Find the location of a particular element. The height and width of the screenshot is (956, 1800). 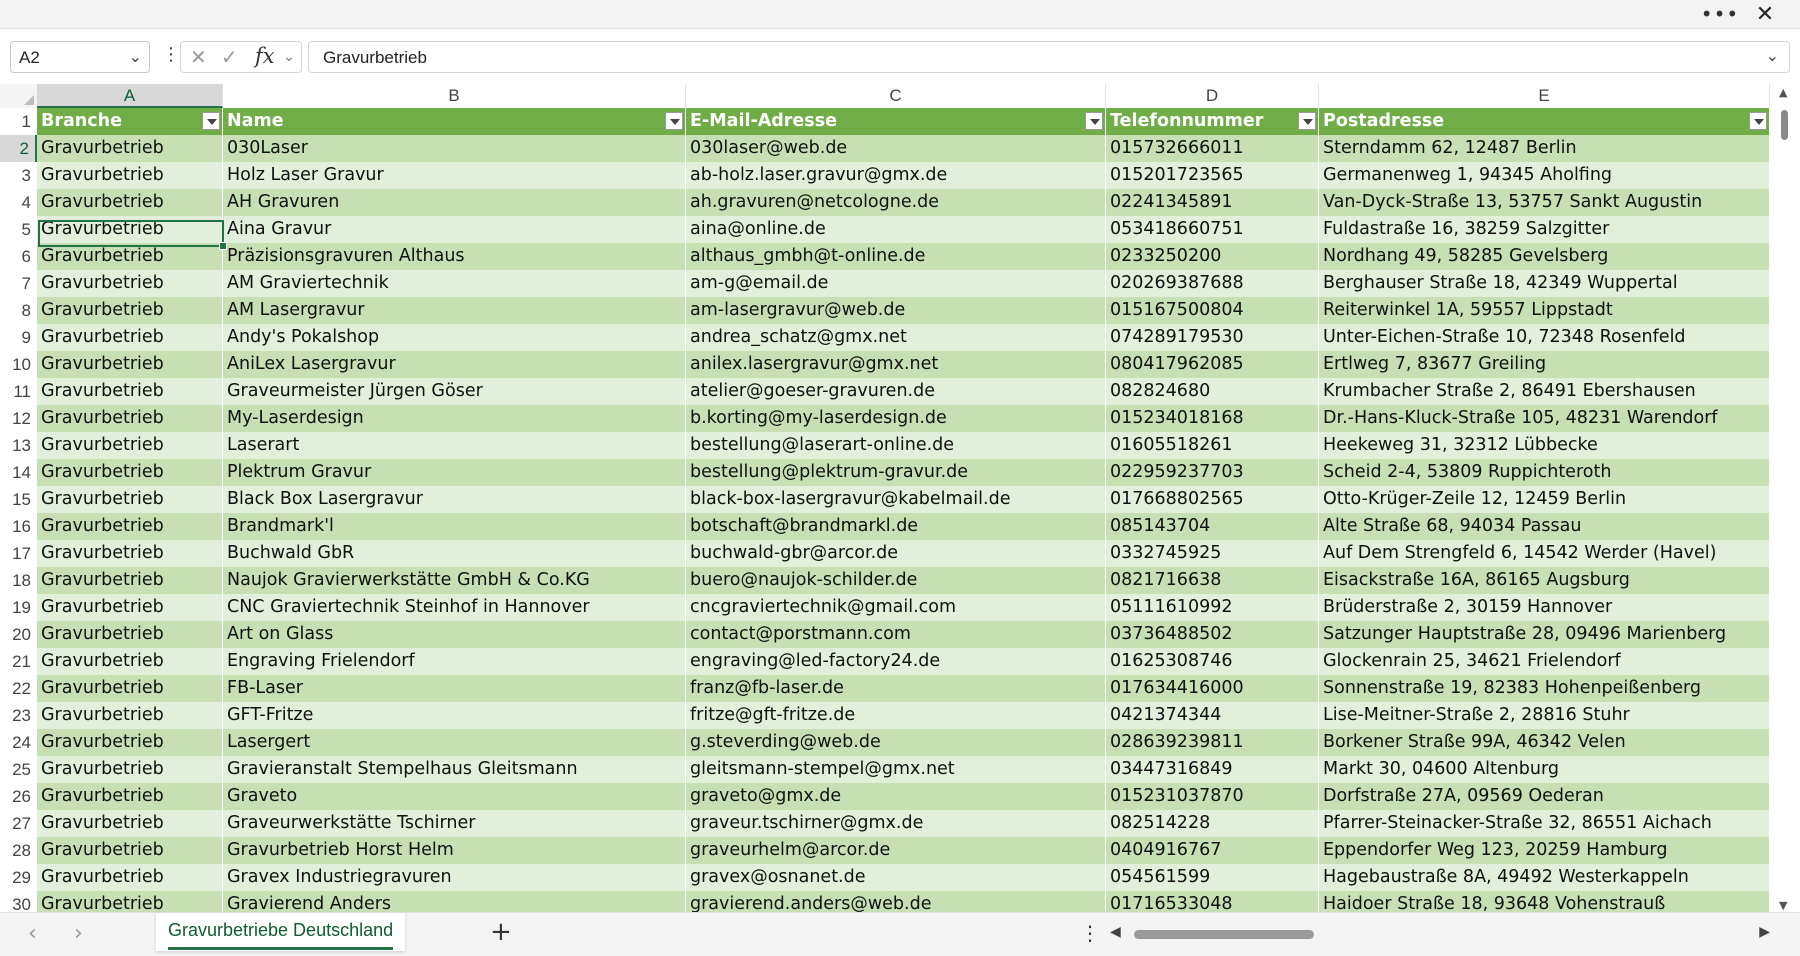

scroll-left-icon: ◀ is located at coordinates (1115, 932).